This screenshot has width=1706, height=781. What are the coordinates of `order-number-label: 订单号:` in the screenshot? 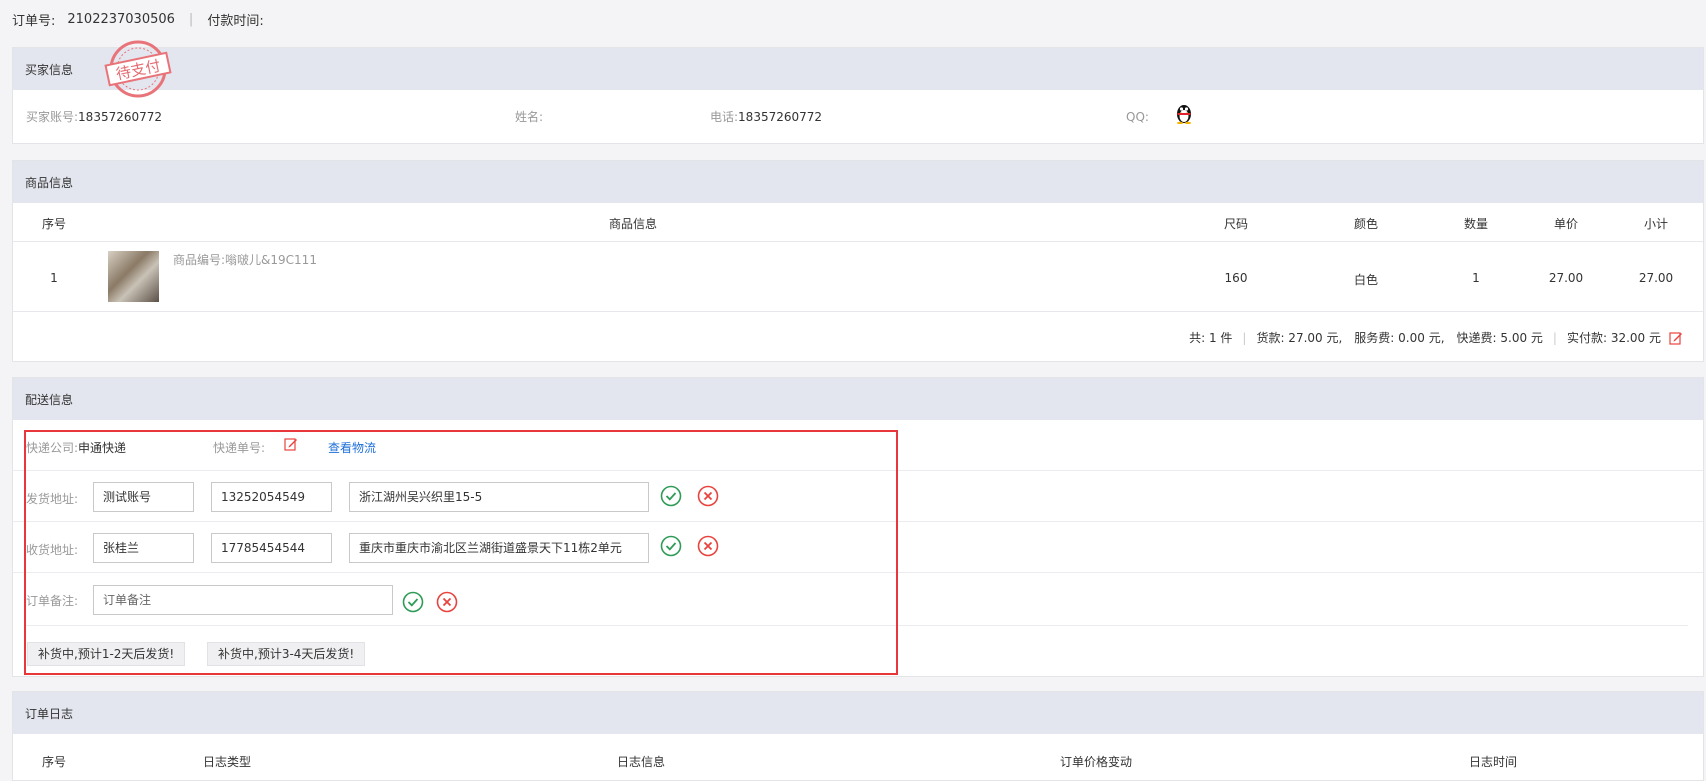 It's located at (34, 21).